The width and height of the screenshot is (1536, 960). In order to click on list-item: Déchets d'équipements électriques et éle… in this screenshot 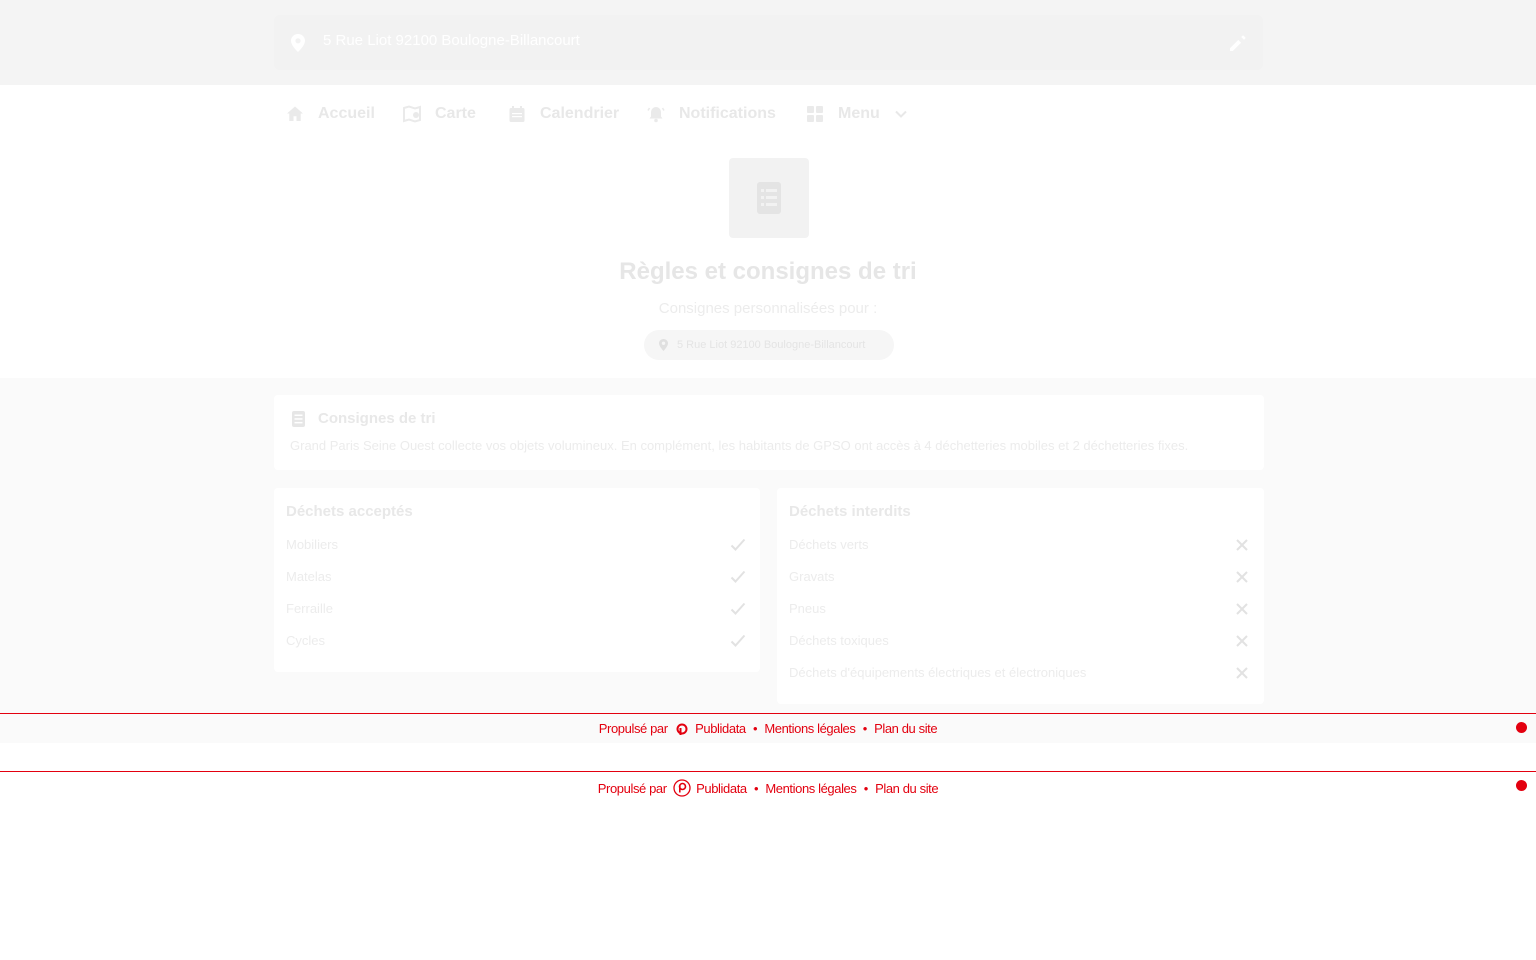, I will do `click(1020, 673)`.